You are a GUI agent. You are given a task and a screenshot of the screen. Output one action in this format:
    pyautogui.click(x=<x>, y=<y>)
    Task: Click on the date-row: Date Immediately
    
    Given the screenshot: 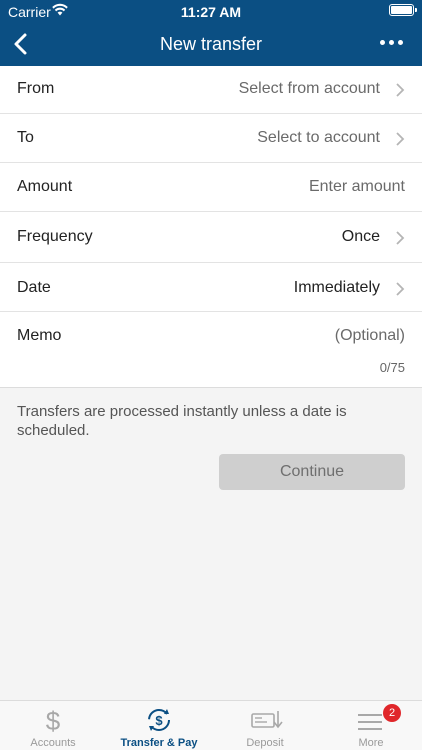 What is the action you would take?
    pyautogui.click(x=211, y=287)
    